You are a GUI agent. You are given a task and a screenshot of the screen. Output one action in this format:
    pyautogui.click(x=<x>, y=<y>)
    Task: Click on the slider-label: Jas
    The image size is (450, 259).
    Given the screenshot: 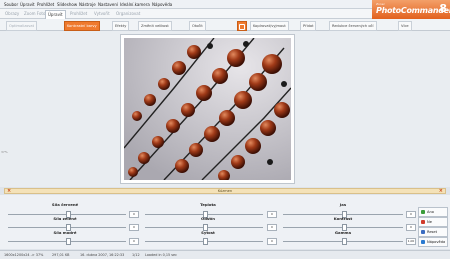 What is the action you would take?
    pyautogui.click(x=343, y=204)
    